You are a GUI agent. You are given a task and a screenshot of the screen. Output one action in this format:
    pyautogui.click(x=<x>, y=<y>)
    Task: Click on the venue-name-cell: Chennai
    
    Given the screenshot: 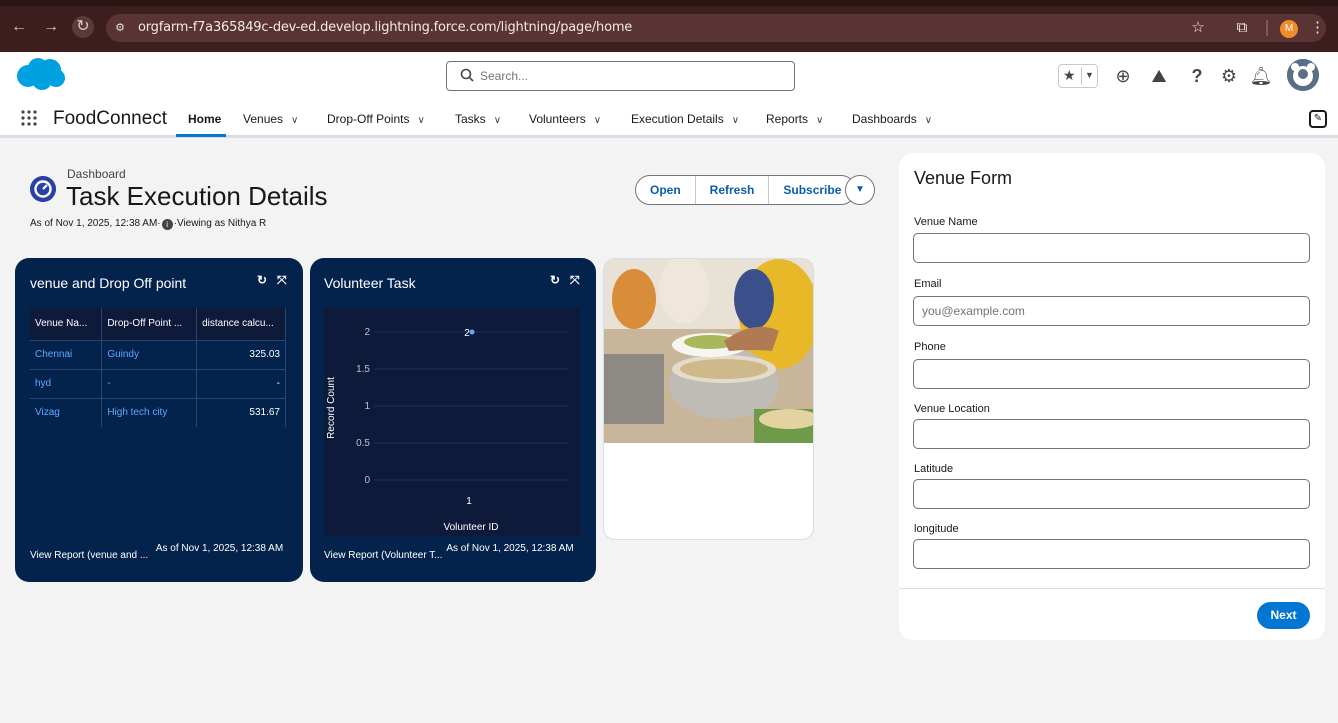 What is the action you would take?
    pyautogui.click(x=66, y=354)
    